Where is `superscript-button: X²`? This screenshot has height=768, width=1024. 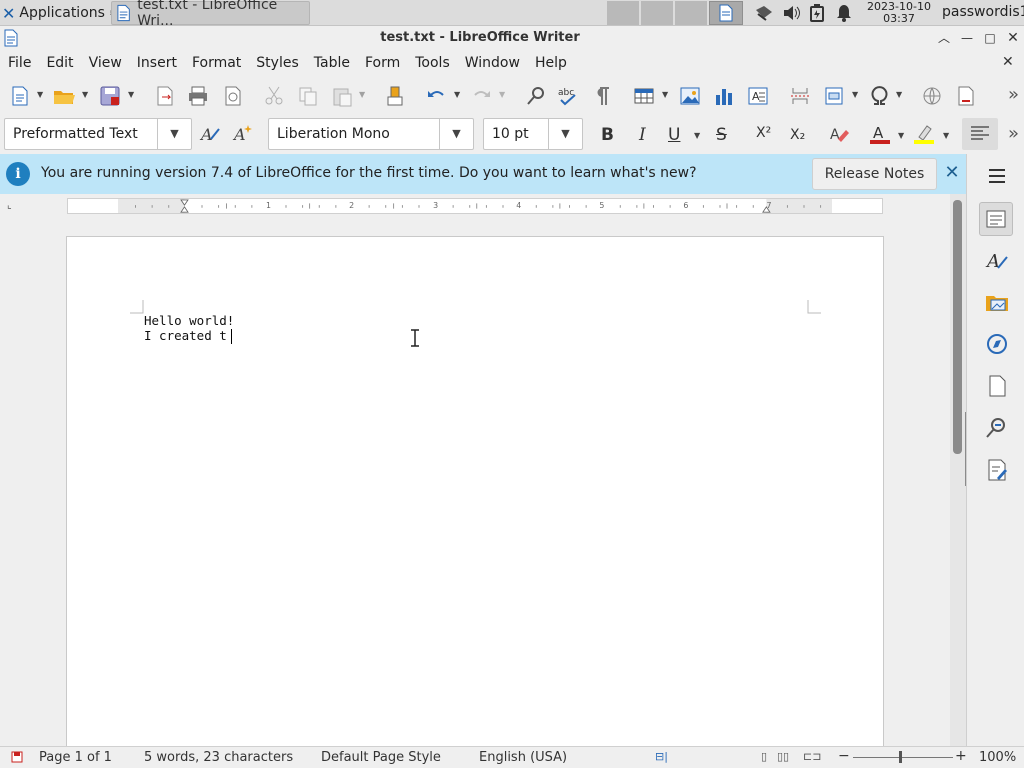 superscript-button: X² is located at coordinates (763, 133).